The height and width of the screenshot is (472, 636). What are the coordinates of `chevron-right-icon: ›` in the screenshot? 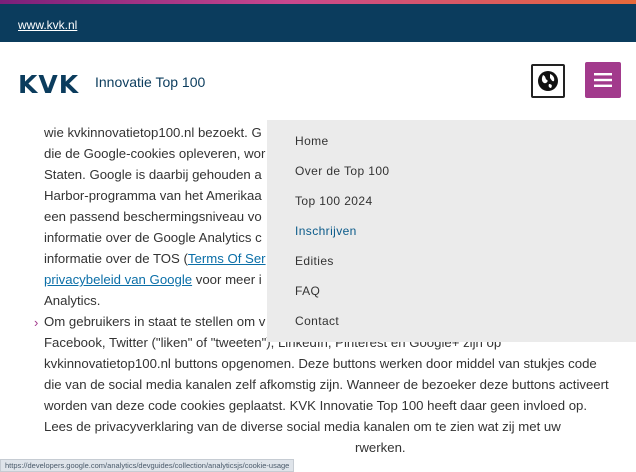 It's located at (36, 322).